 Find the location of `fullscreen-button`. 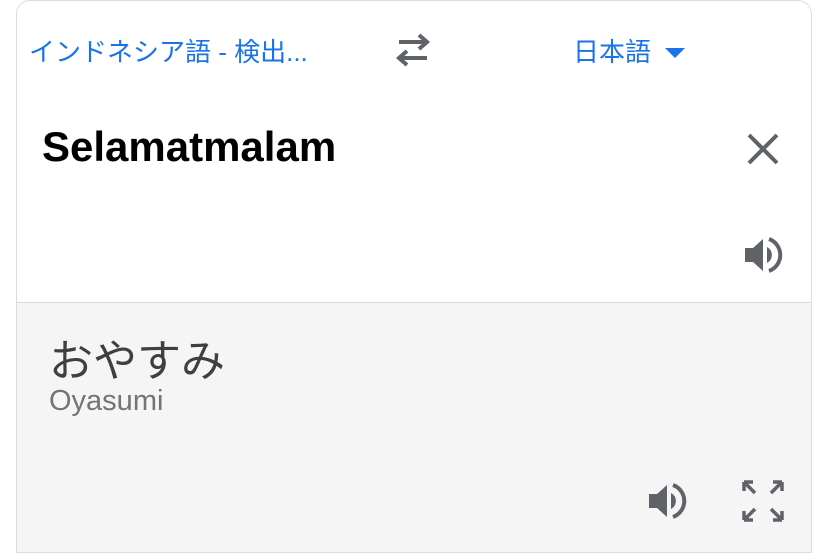

fullscreen-button is located at coordinates (763, 501).